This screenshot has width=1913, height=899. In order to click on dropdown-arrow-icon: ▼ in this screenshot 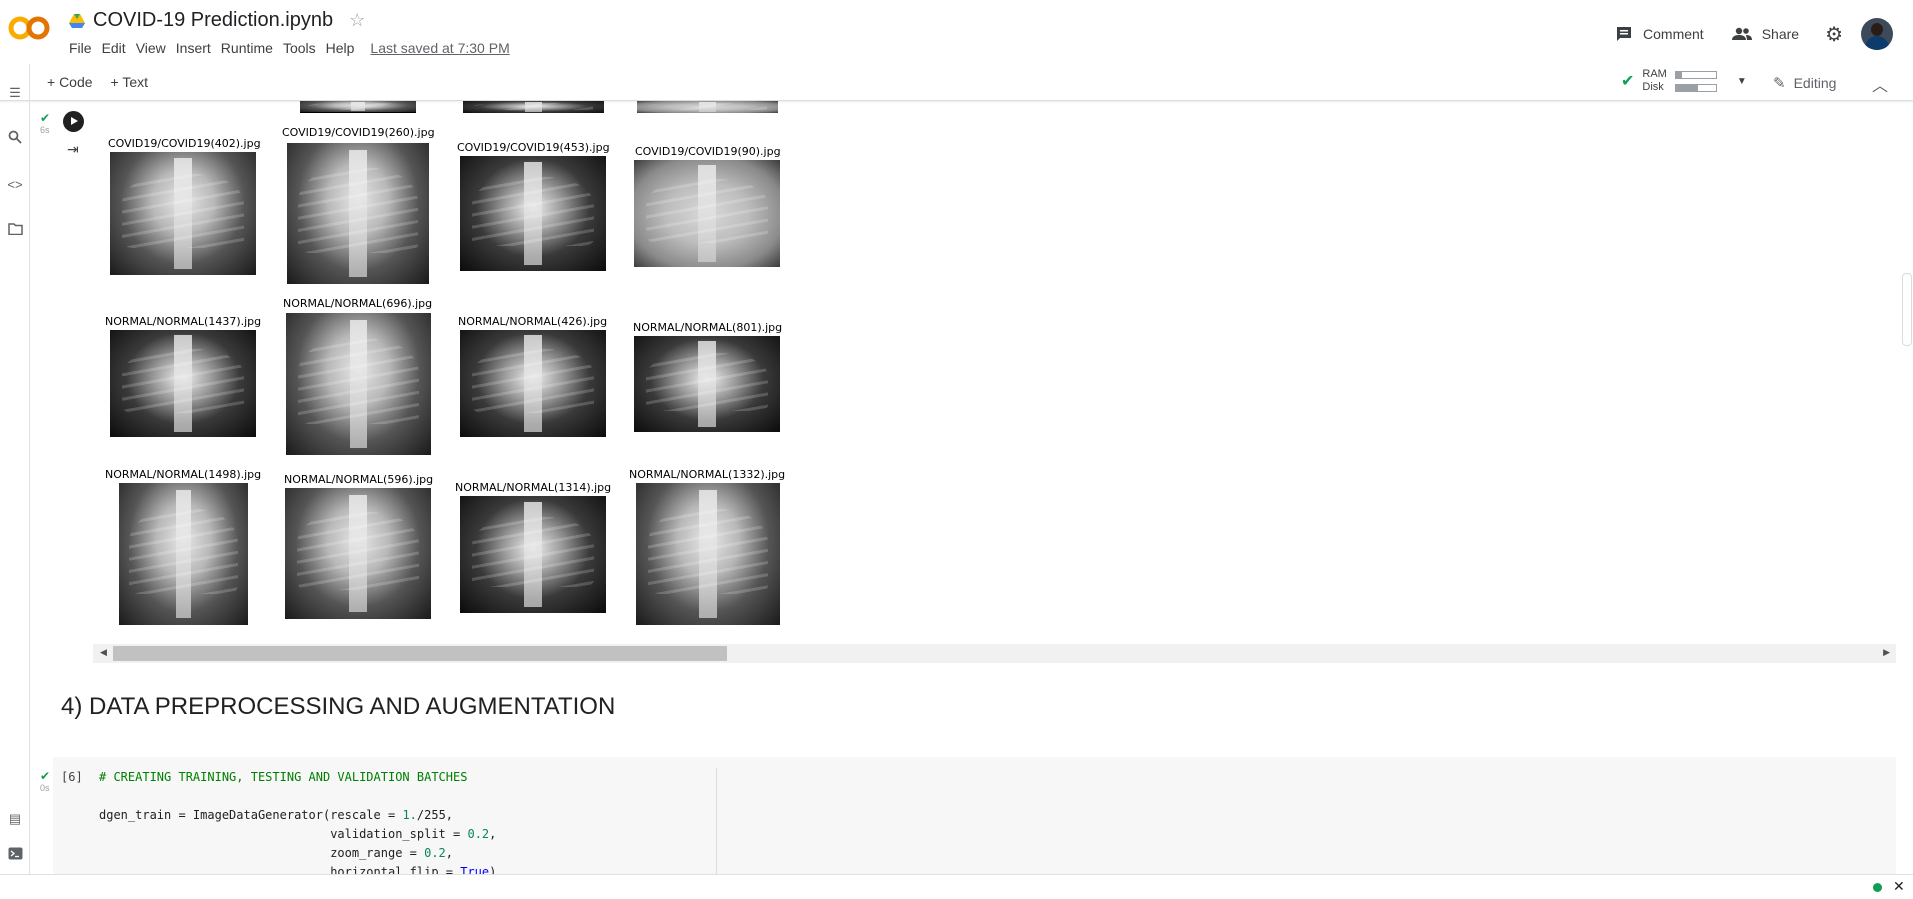, I will do `click(1742, 81)`.